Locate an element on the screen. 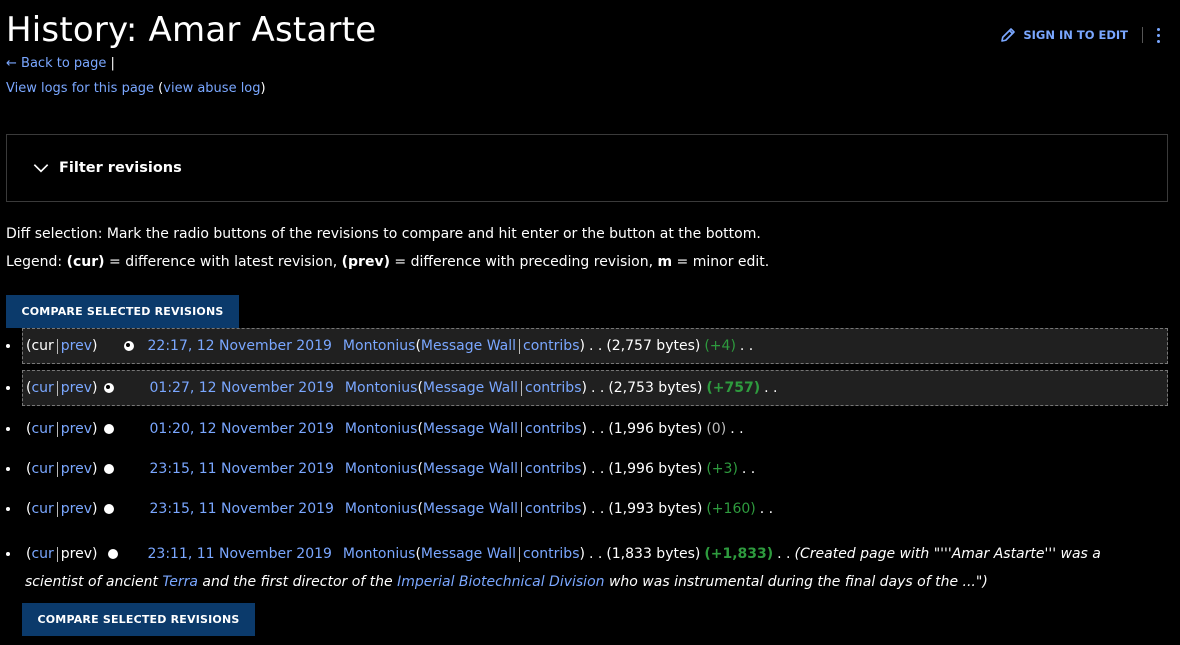 The width and height of the screenshot is (1180, 645). compare-selected-button-bottom: COMPARE SELECTED REVISIONS is located at coordinates (138, 619).